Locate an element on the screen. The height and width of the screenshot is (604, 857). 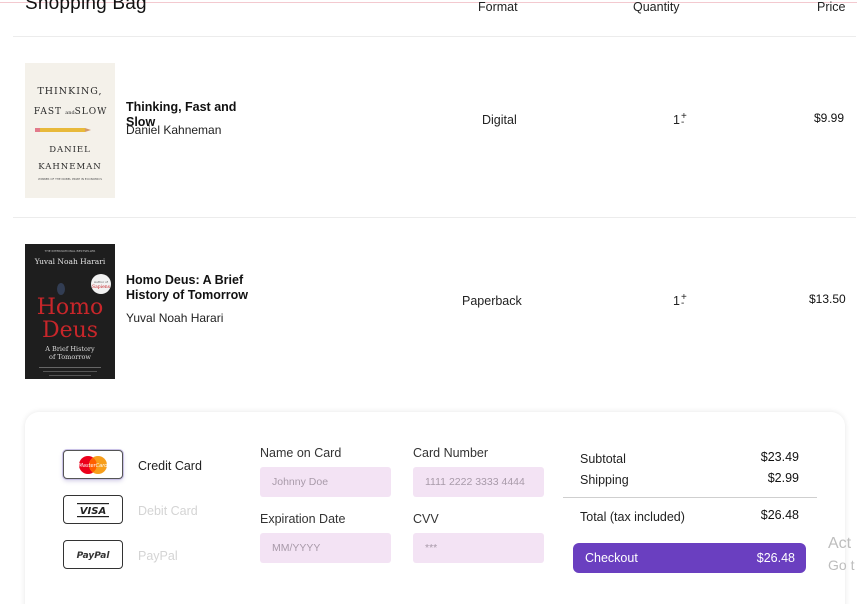
name-on-card-input is located at coordinates (325, 482).